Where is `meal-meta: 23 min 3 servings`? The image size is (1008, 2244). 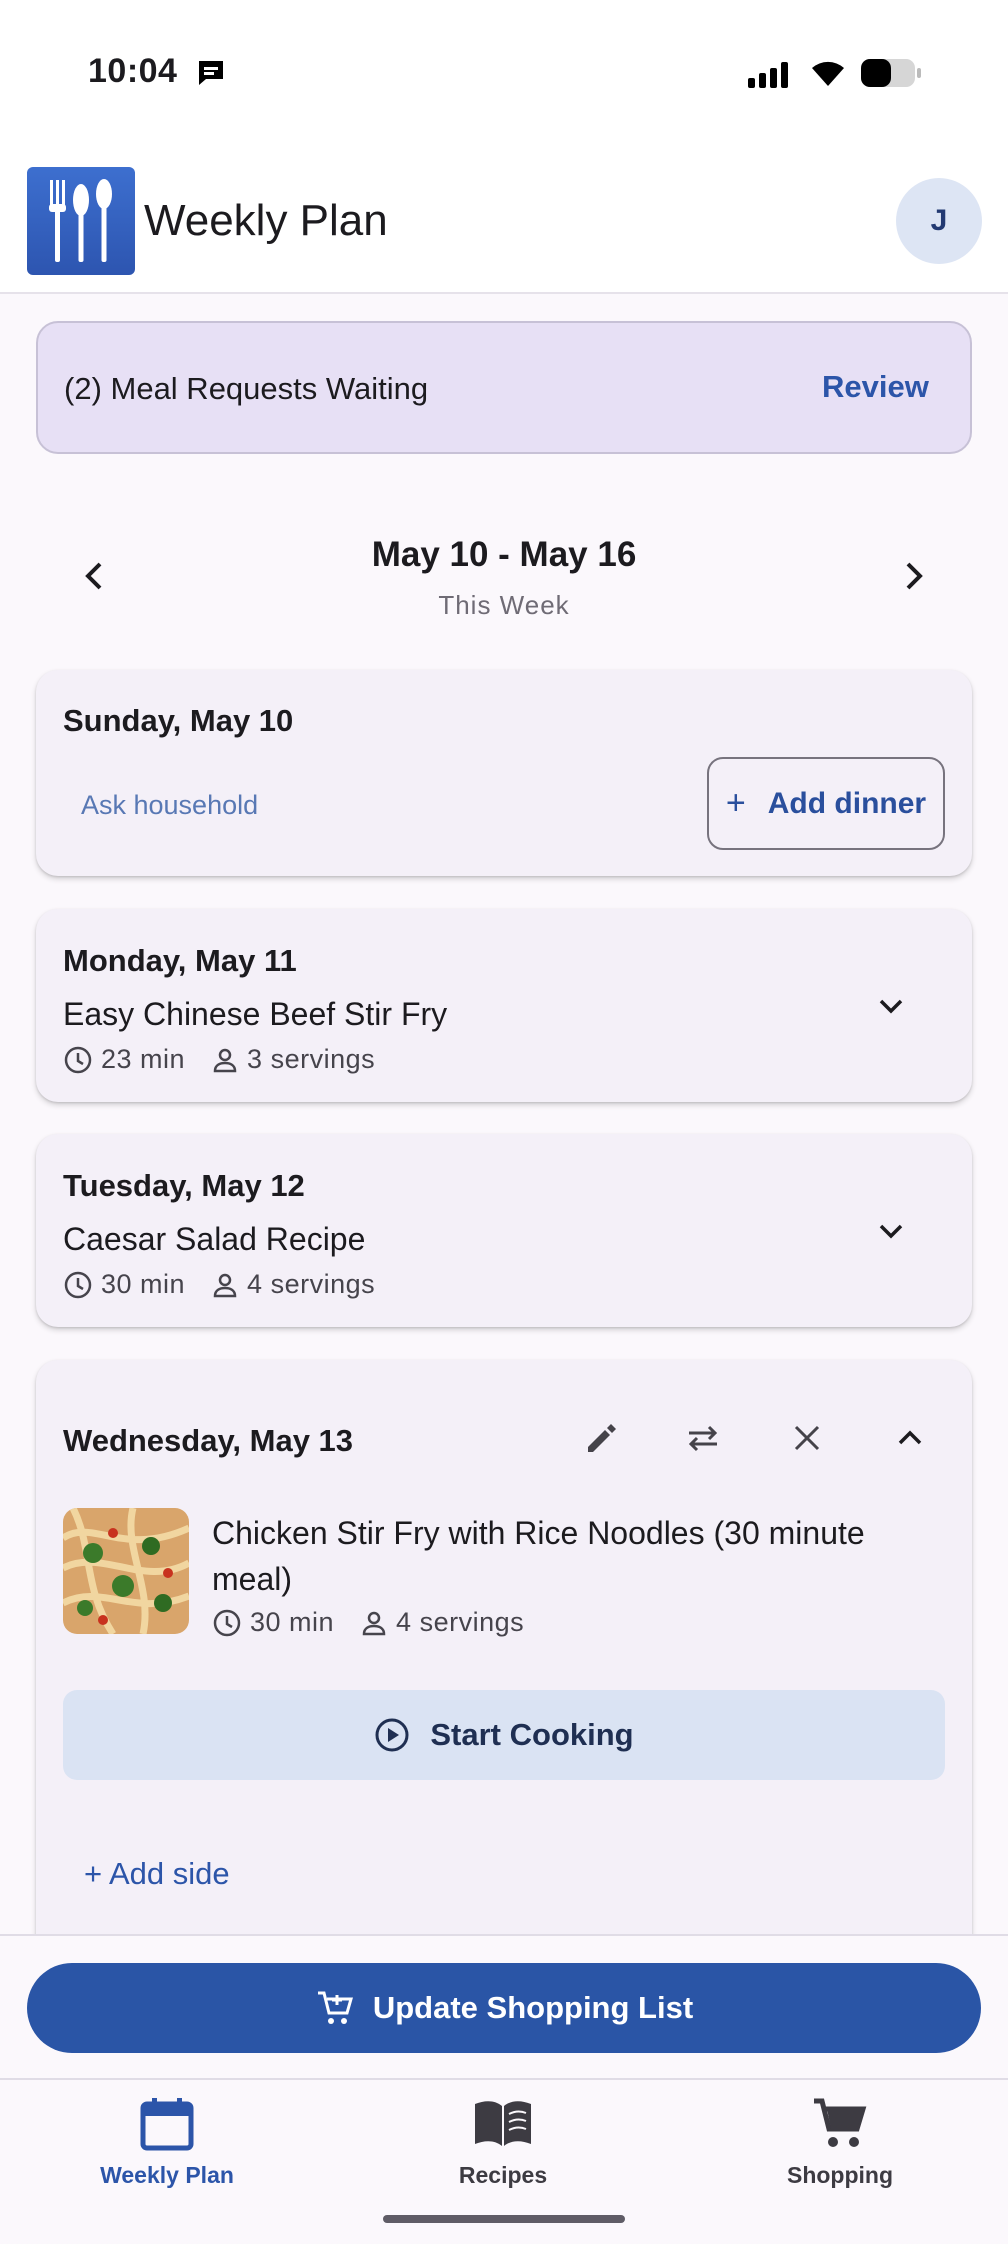
meal-meta: 23 min 3 servings is located at coordinates (219, 1059).